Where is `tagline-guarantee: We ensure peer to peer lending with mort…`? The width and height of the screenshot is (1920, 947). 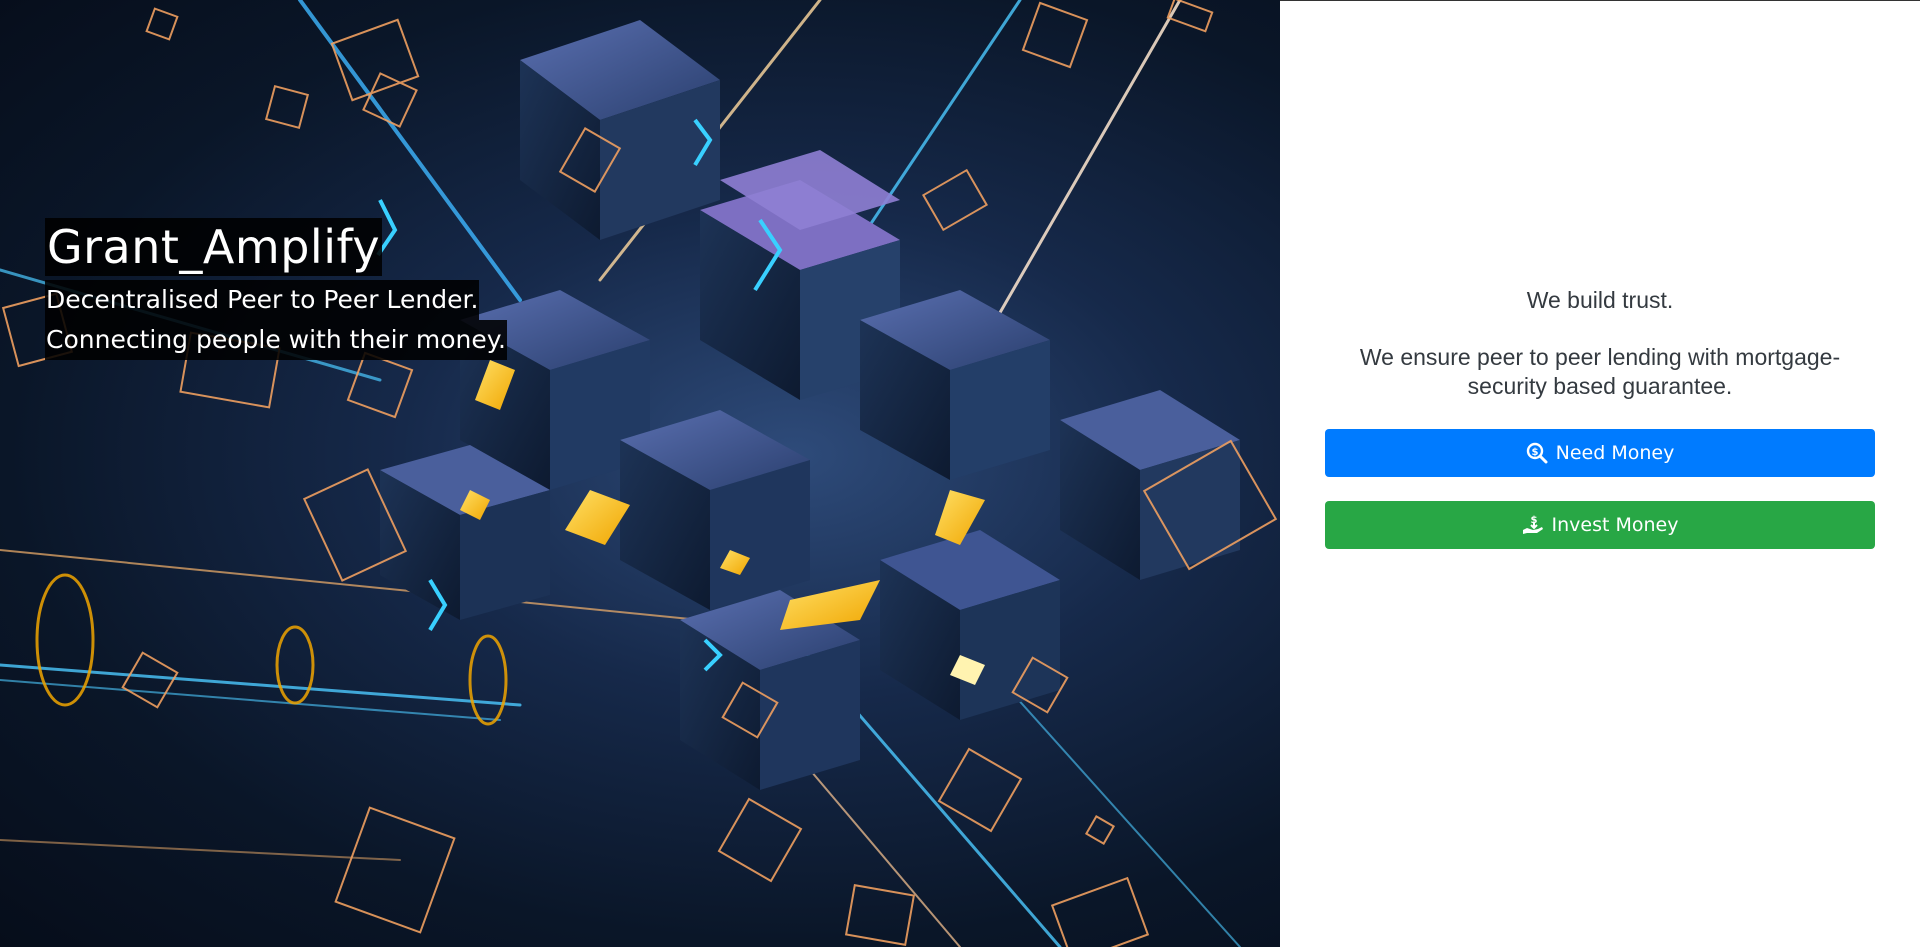
tagline-guarantee: We ensure peer to peer lending with mort… is located at coordinates (1600, 371).